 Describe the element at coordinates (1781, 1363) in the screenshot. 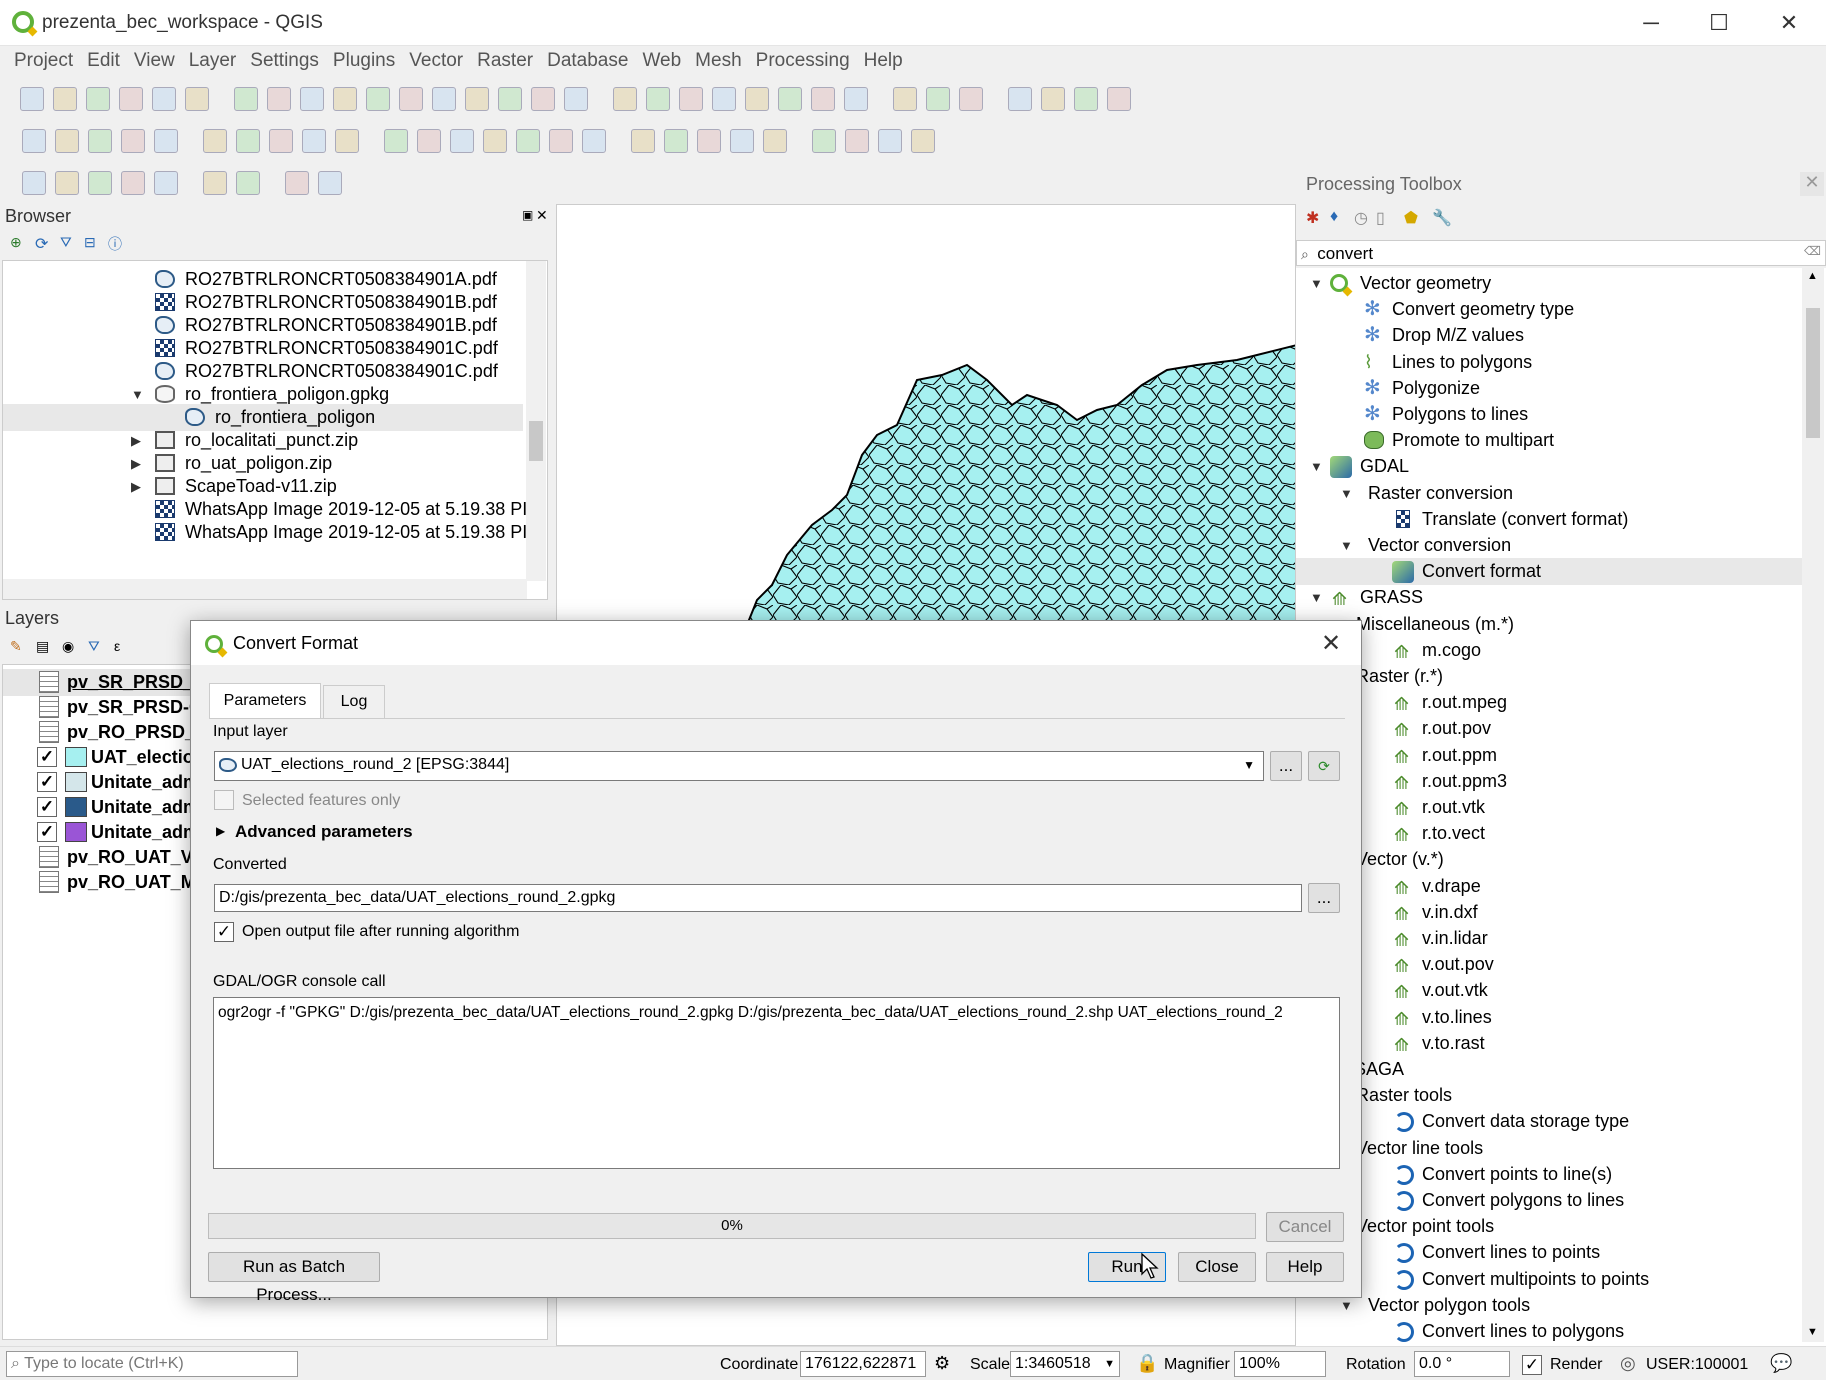

I see `messages-icon: 💬` at that location.